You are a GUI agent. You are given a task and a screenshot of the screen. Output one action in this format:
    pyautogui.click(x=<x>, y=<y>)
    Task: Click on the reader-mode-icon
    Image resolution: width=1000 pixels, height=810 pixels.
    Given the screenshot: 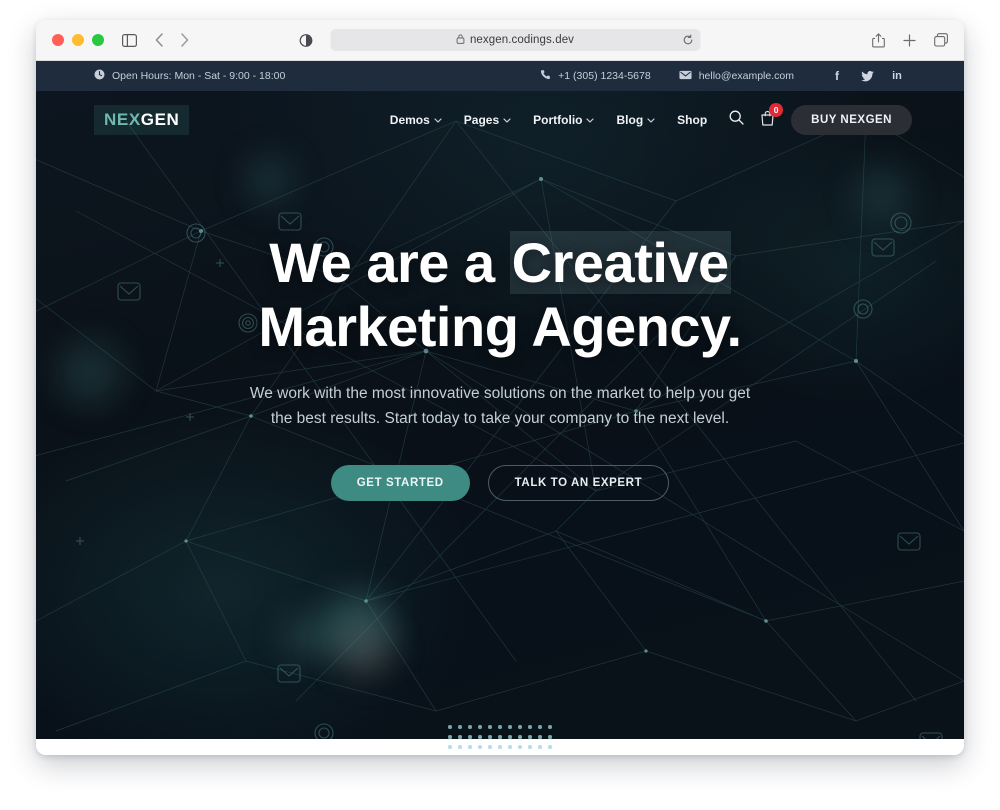 What is the action you would take?
    pyautogui.click(x=306, y=40)
    